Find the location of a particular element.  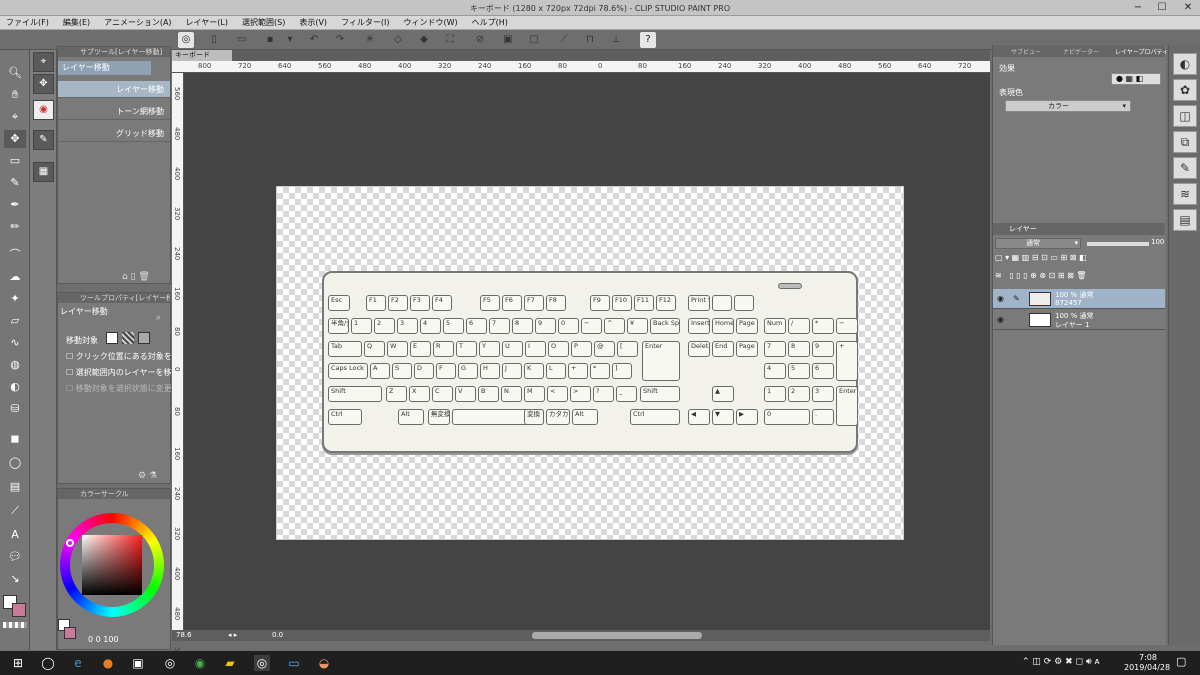

transform-icon: ⛶ is located at coordinates (450, 40).